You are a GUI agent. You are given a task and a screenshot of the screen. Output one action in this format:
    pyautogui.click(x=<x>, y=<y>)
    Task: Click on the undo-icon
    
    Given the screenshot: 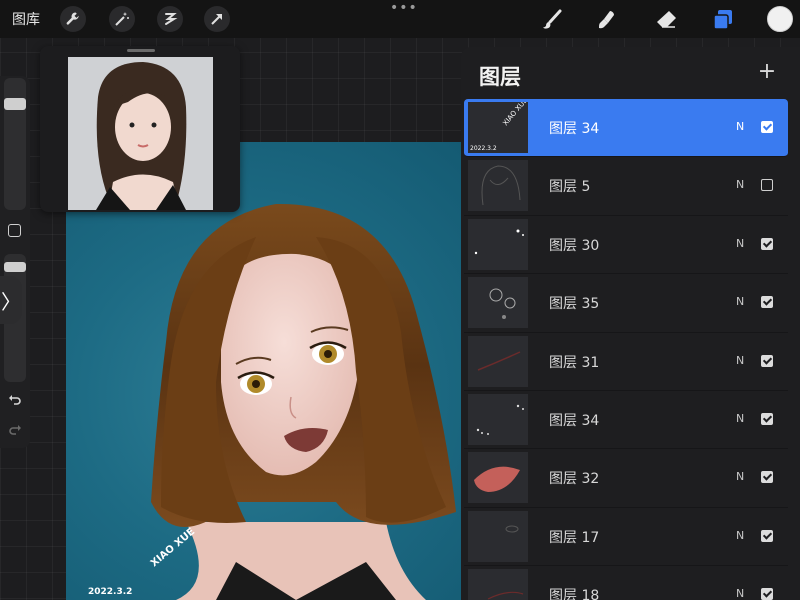 What is the action you would take?
    pyautogui.click(x=15, y=400)
    